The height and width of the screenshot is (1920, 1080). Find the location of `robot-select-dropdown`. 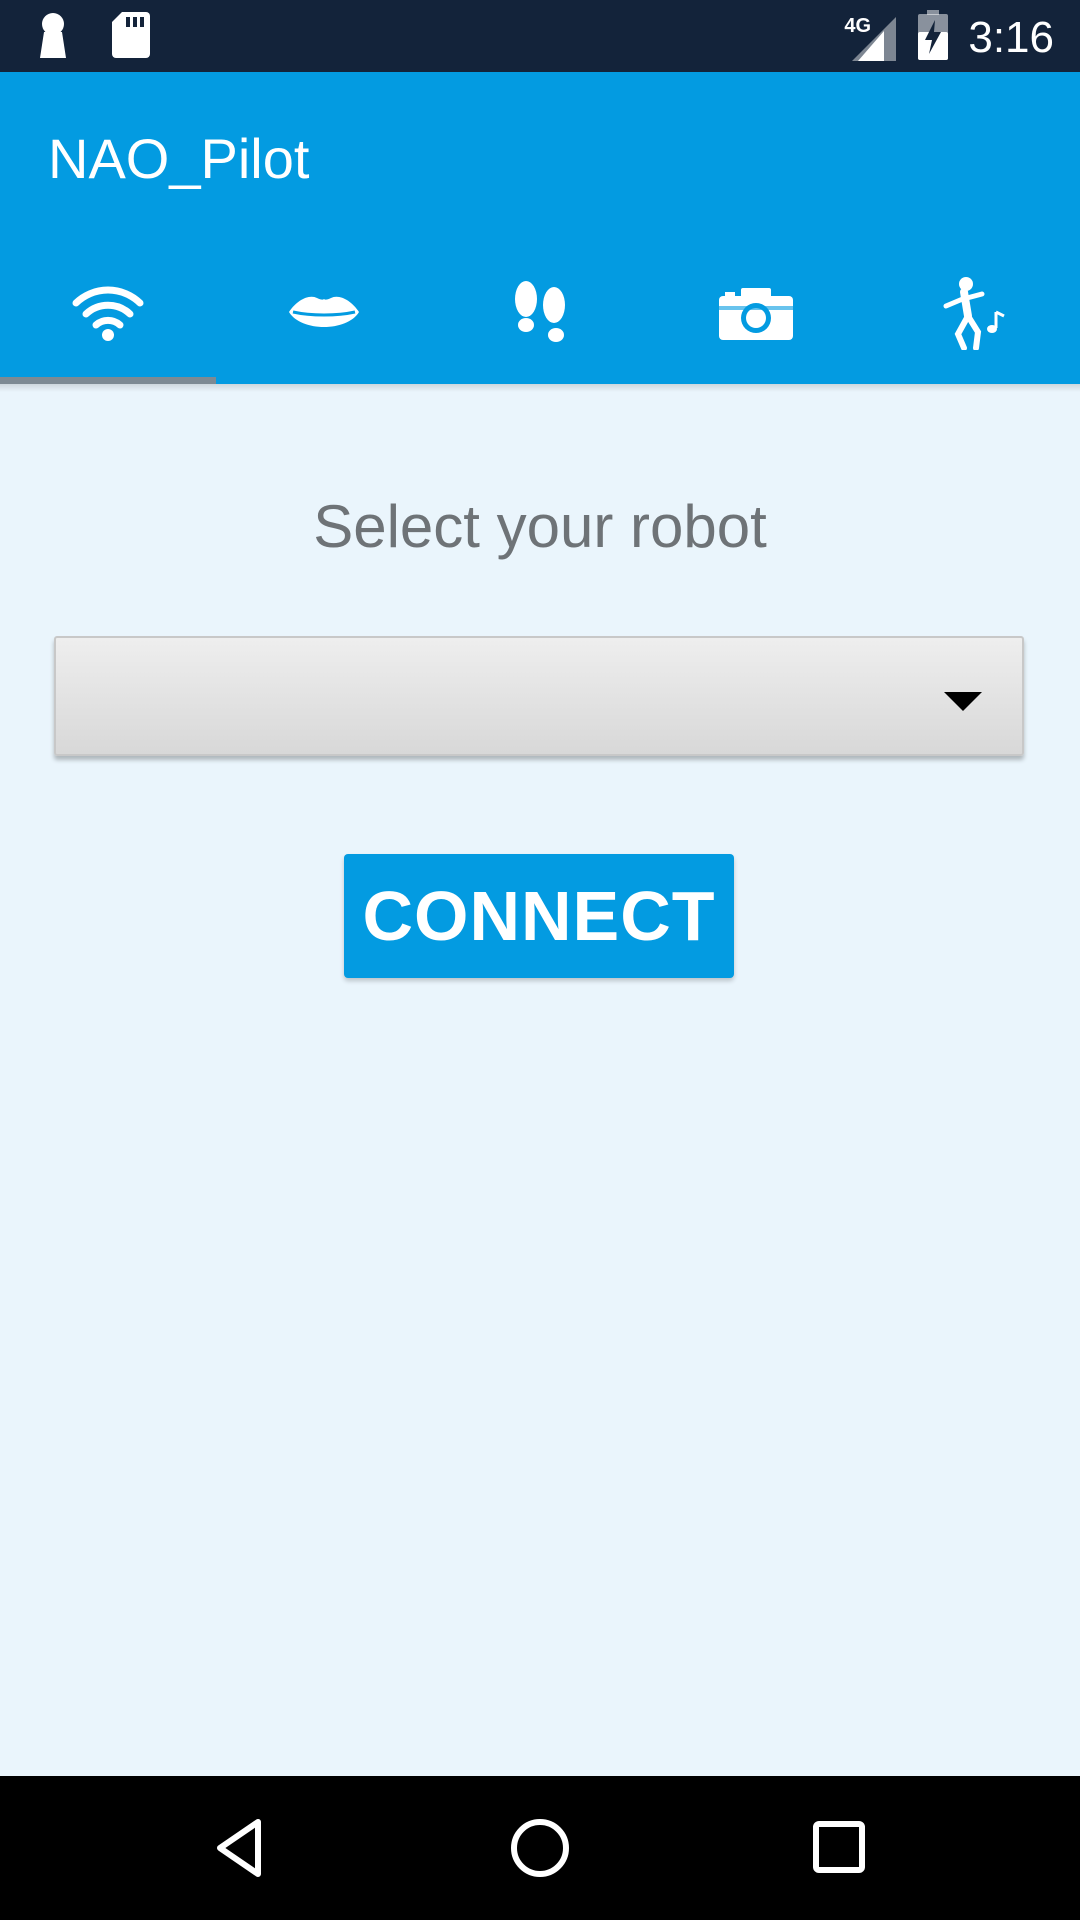

robot-select-dropdown is located at coordinates (539, 696).